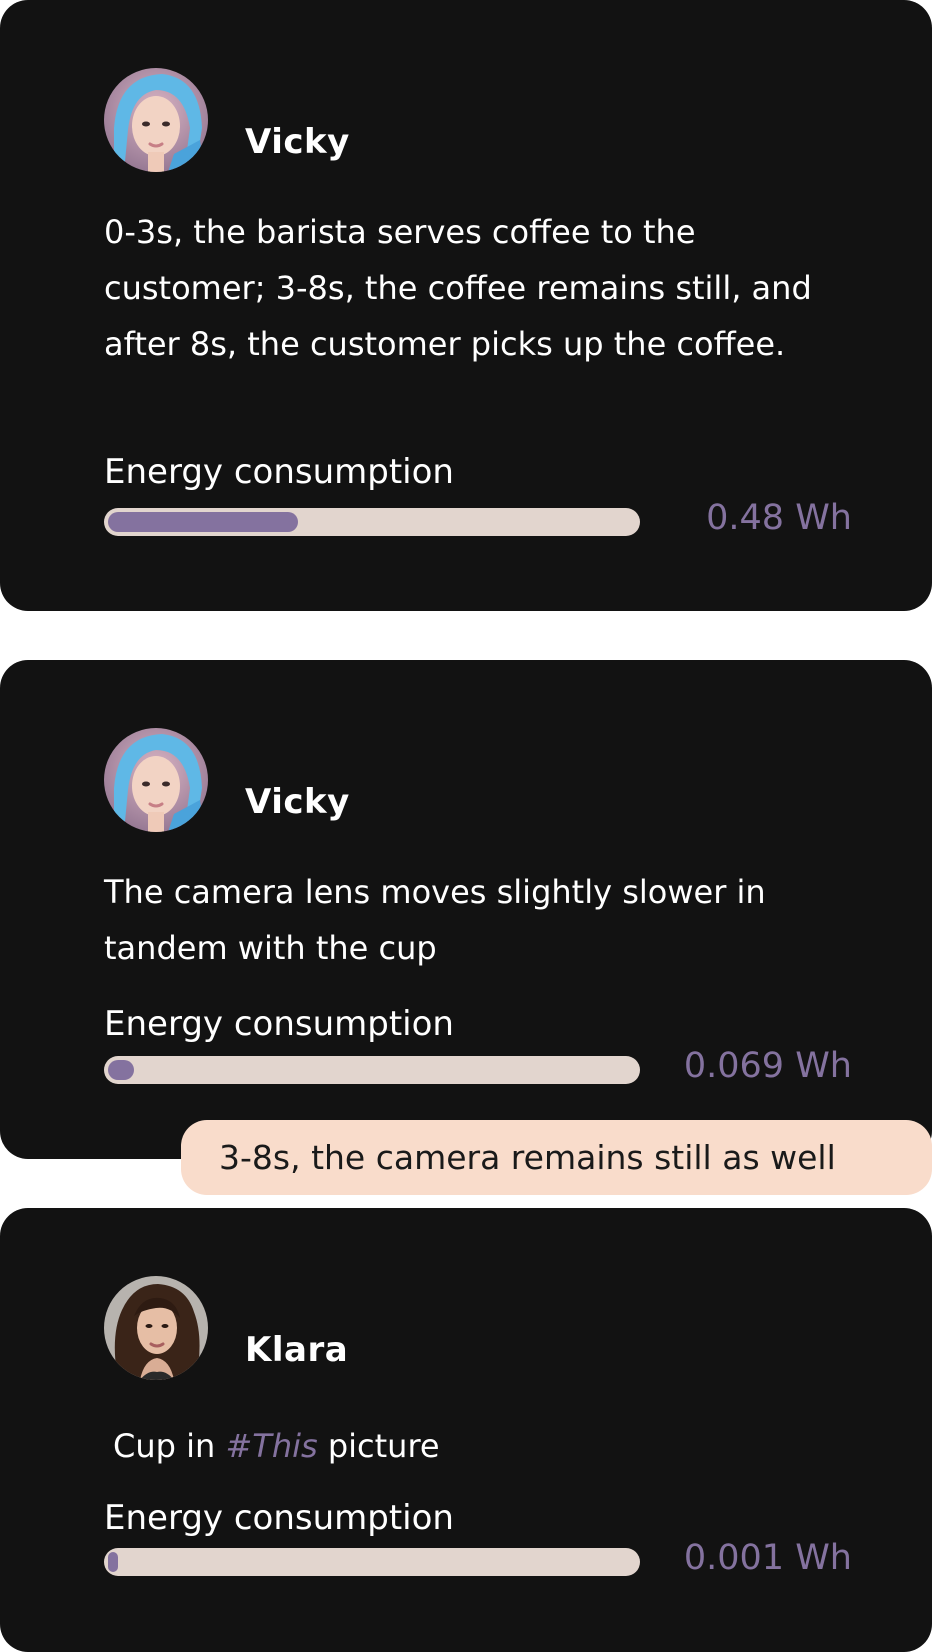 Image resolution: width=932 pixels, height=1652 pixels. I want to click on energy-value: 0.069 Wh, so click(767, 1066).